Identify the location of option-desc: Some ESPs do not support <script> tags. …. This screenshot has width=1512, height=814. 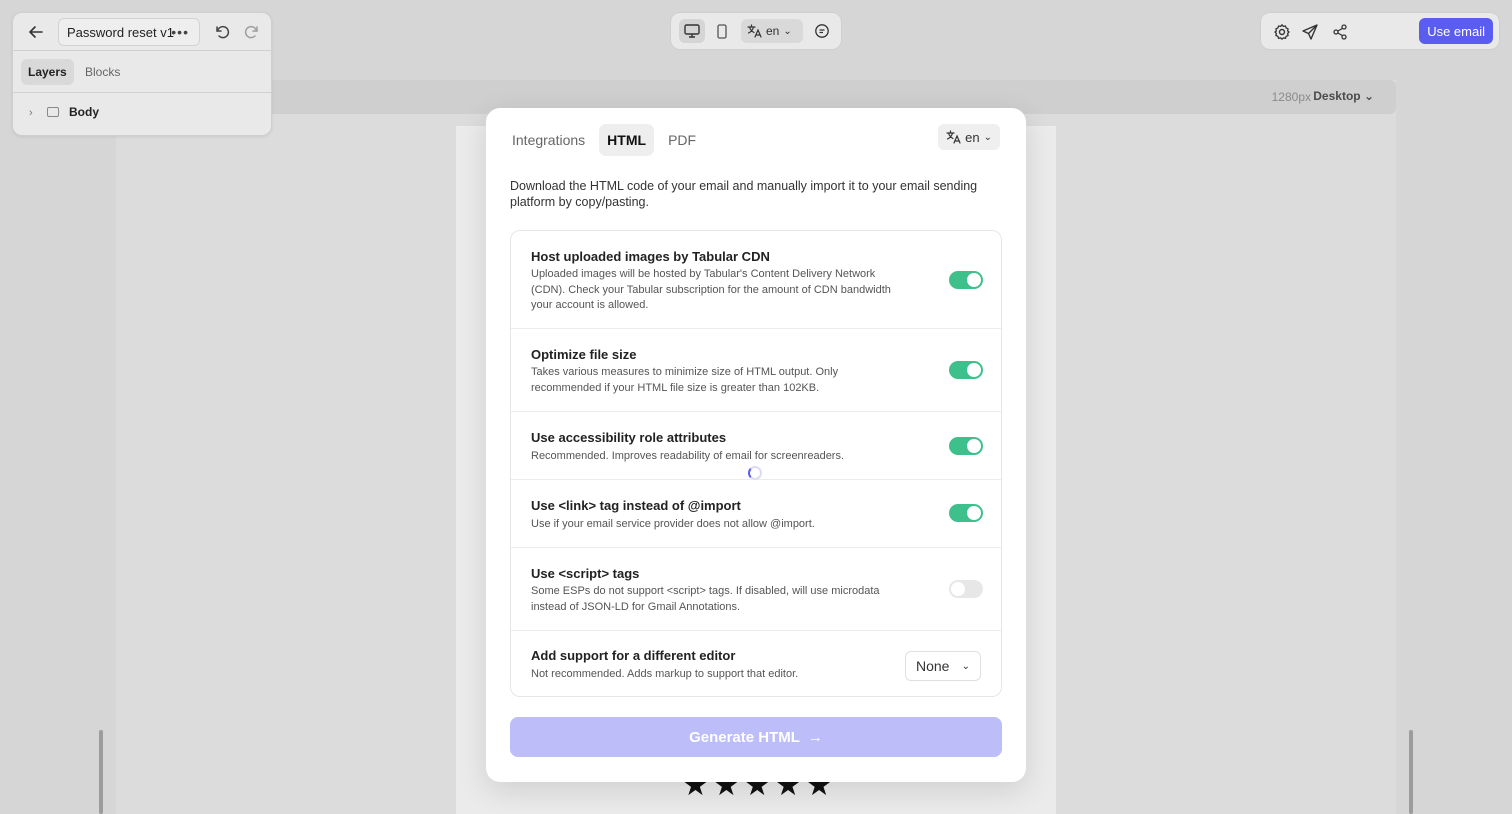
(705, 599).